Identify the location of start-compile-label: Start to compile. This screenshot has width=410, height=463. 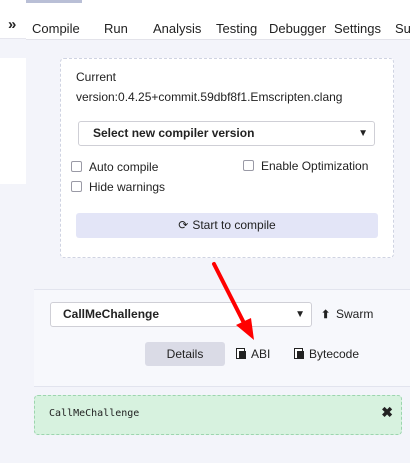
(234, 225).